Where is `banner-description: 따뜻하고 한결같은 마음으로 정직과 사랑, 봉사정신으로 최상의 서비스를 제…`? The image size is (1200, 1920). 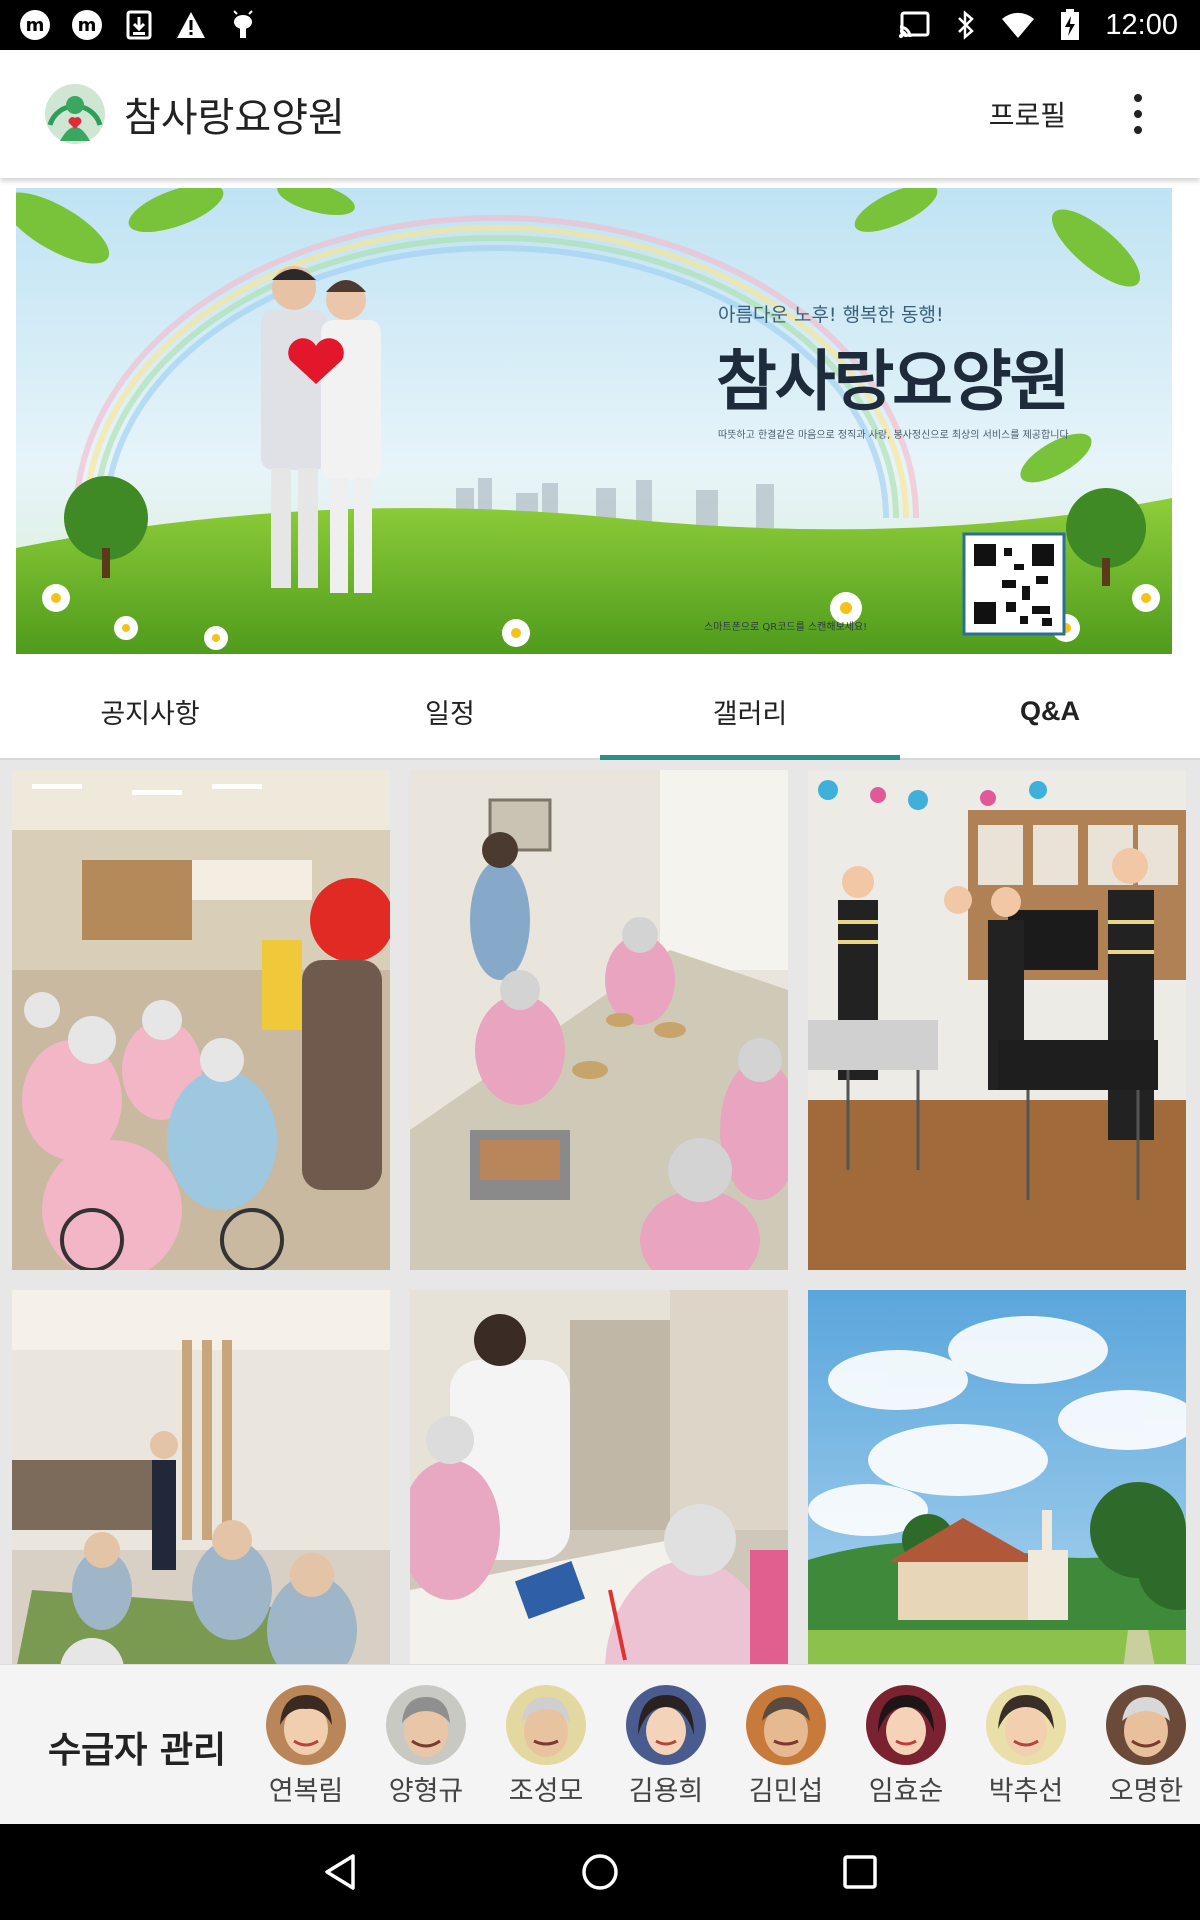
banner-description: 따뜻하고 한결같은 마음으로 정직과 사랑, 봉사정신으로 최상의 서비스를 제… is located at coordinates (893, 435).